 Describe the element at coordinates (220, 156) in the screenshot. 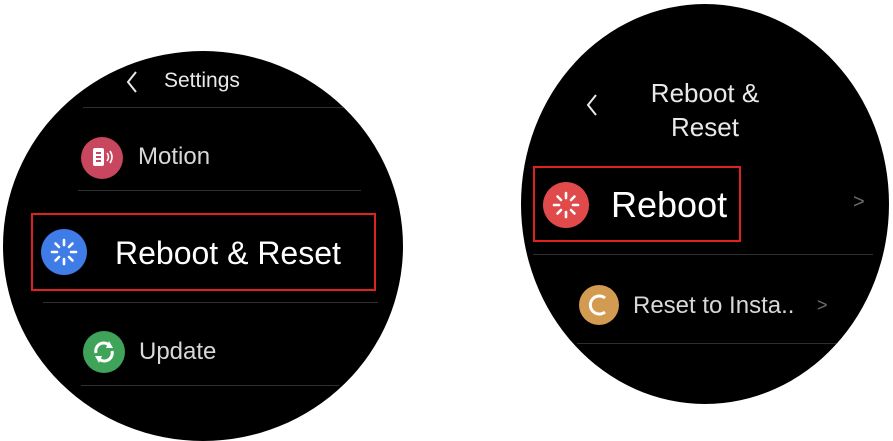

I see `settings-item-motion: Motion` at that location.